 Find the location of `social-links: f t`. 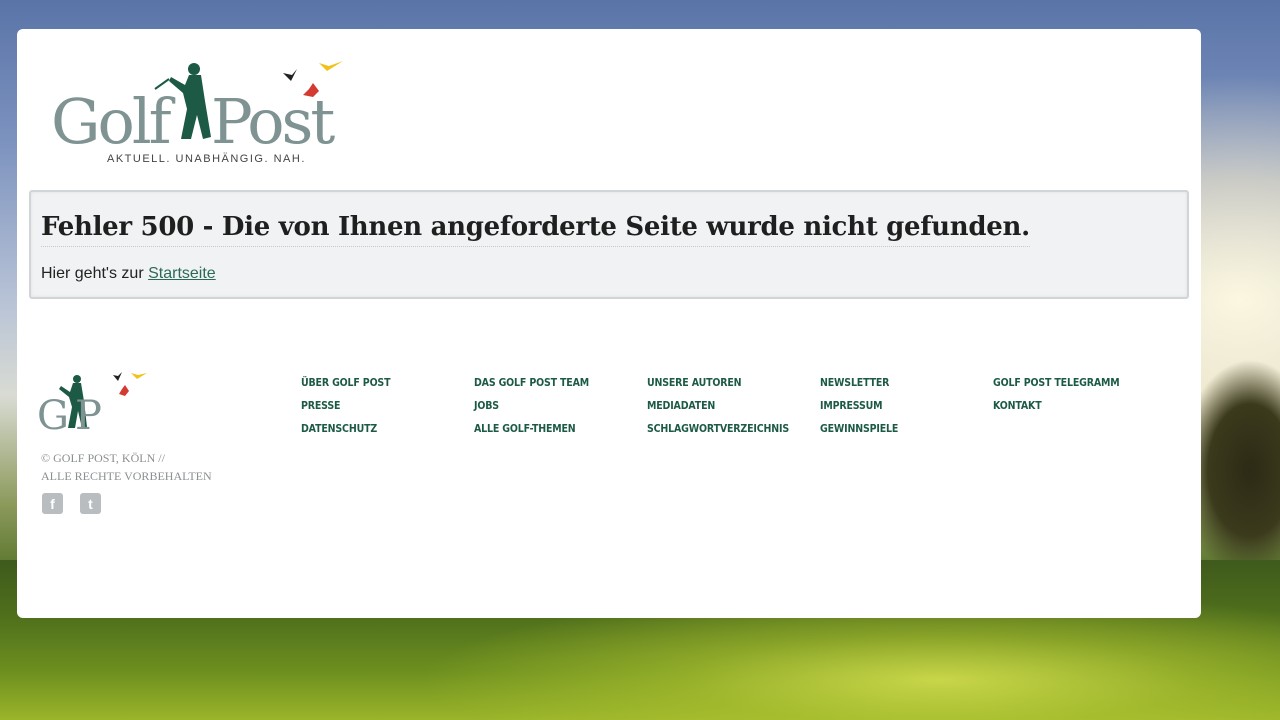

social-links: f t is located at coordinates (71, 503).